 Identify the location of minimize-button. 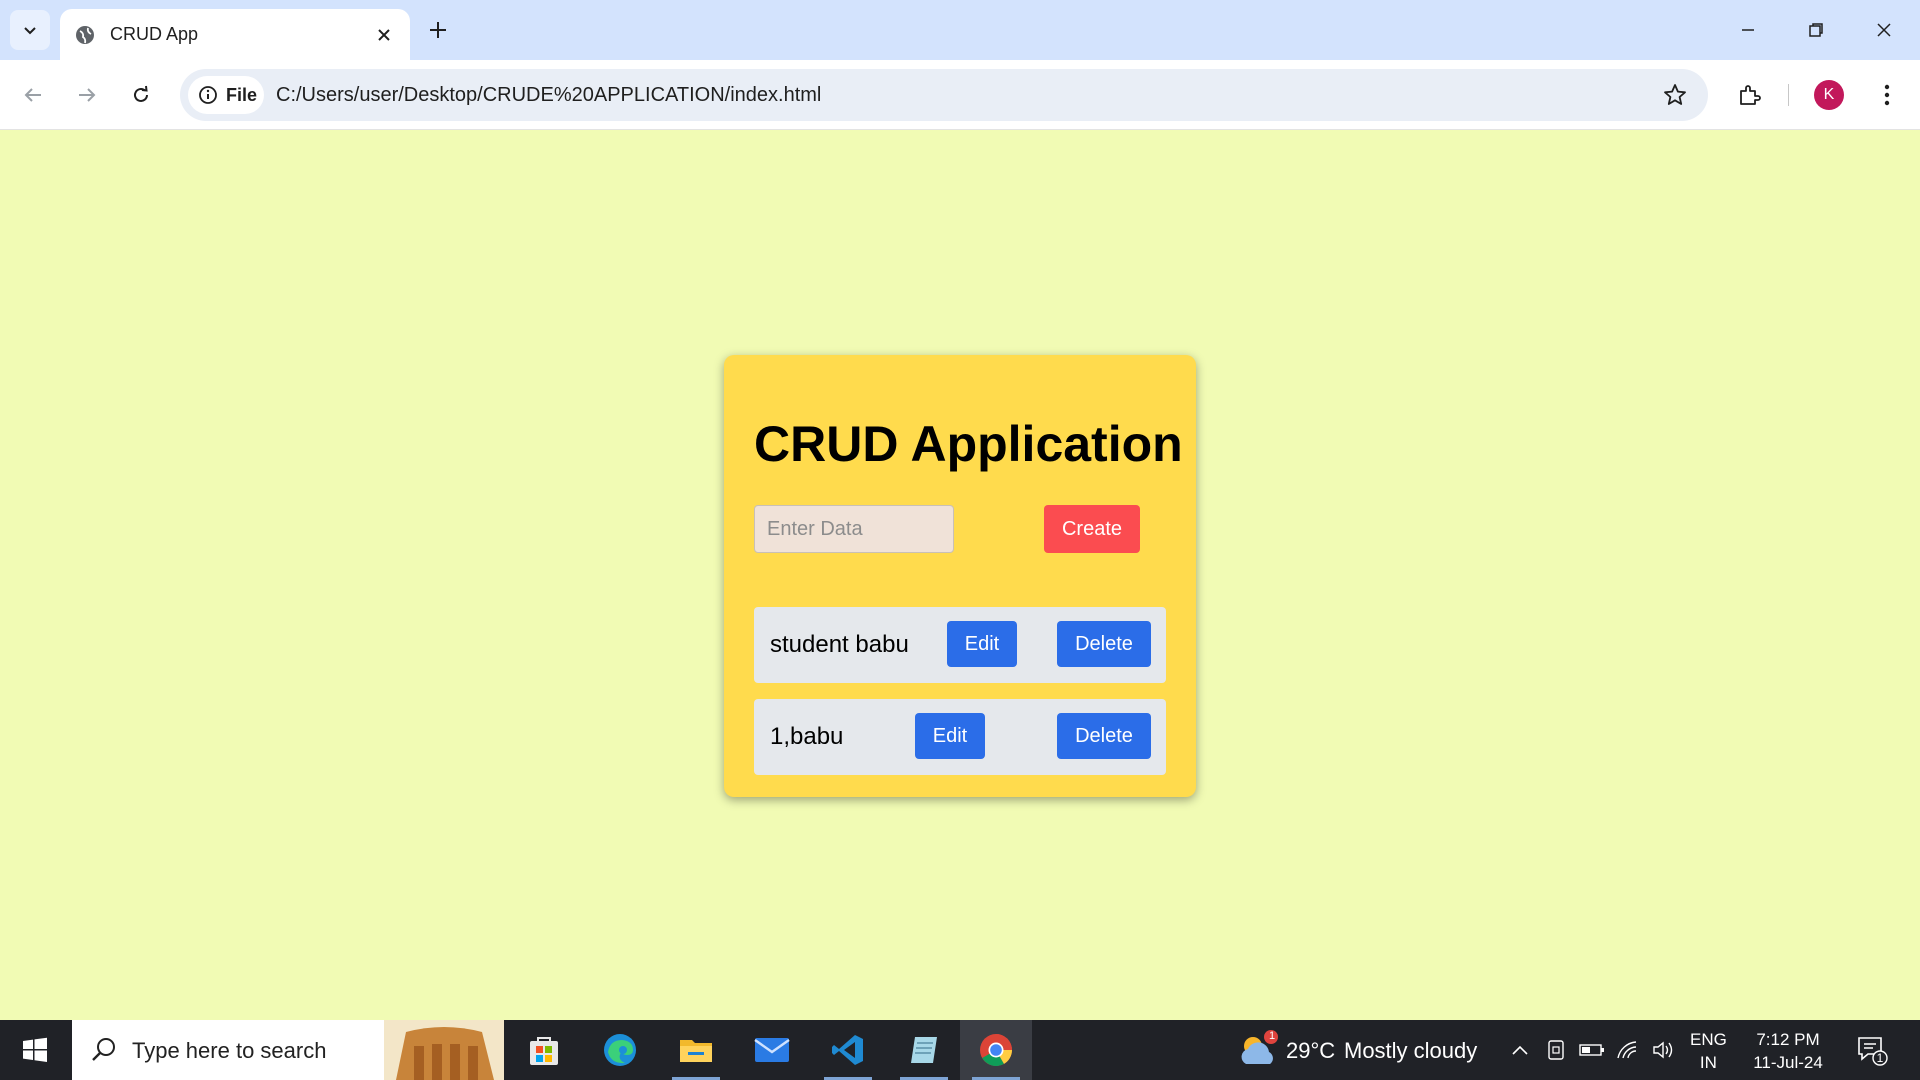
(1748, 30).